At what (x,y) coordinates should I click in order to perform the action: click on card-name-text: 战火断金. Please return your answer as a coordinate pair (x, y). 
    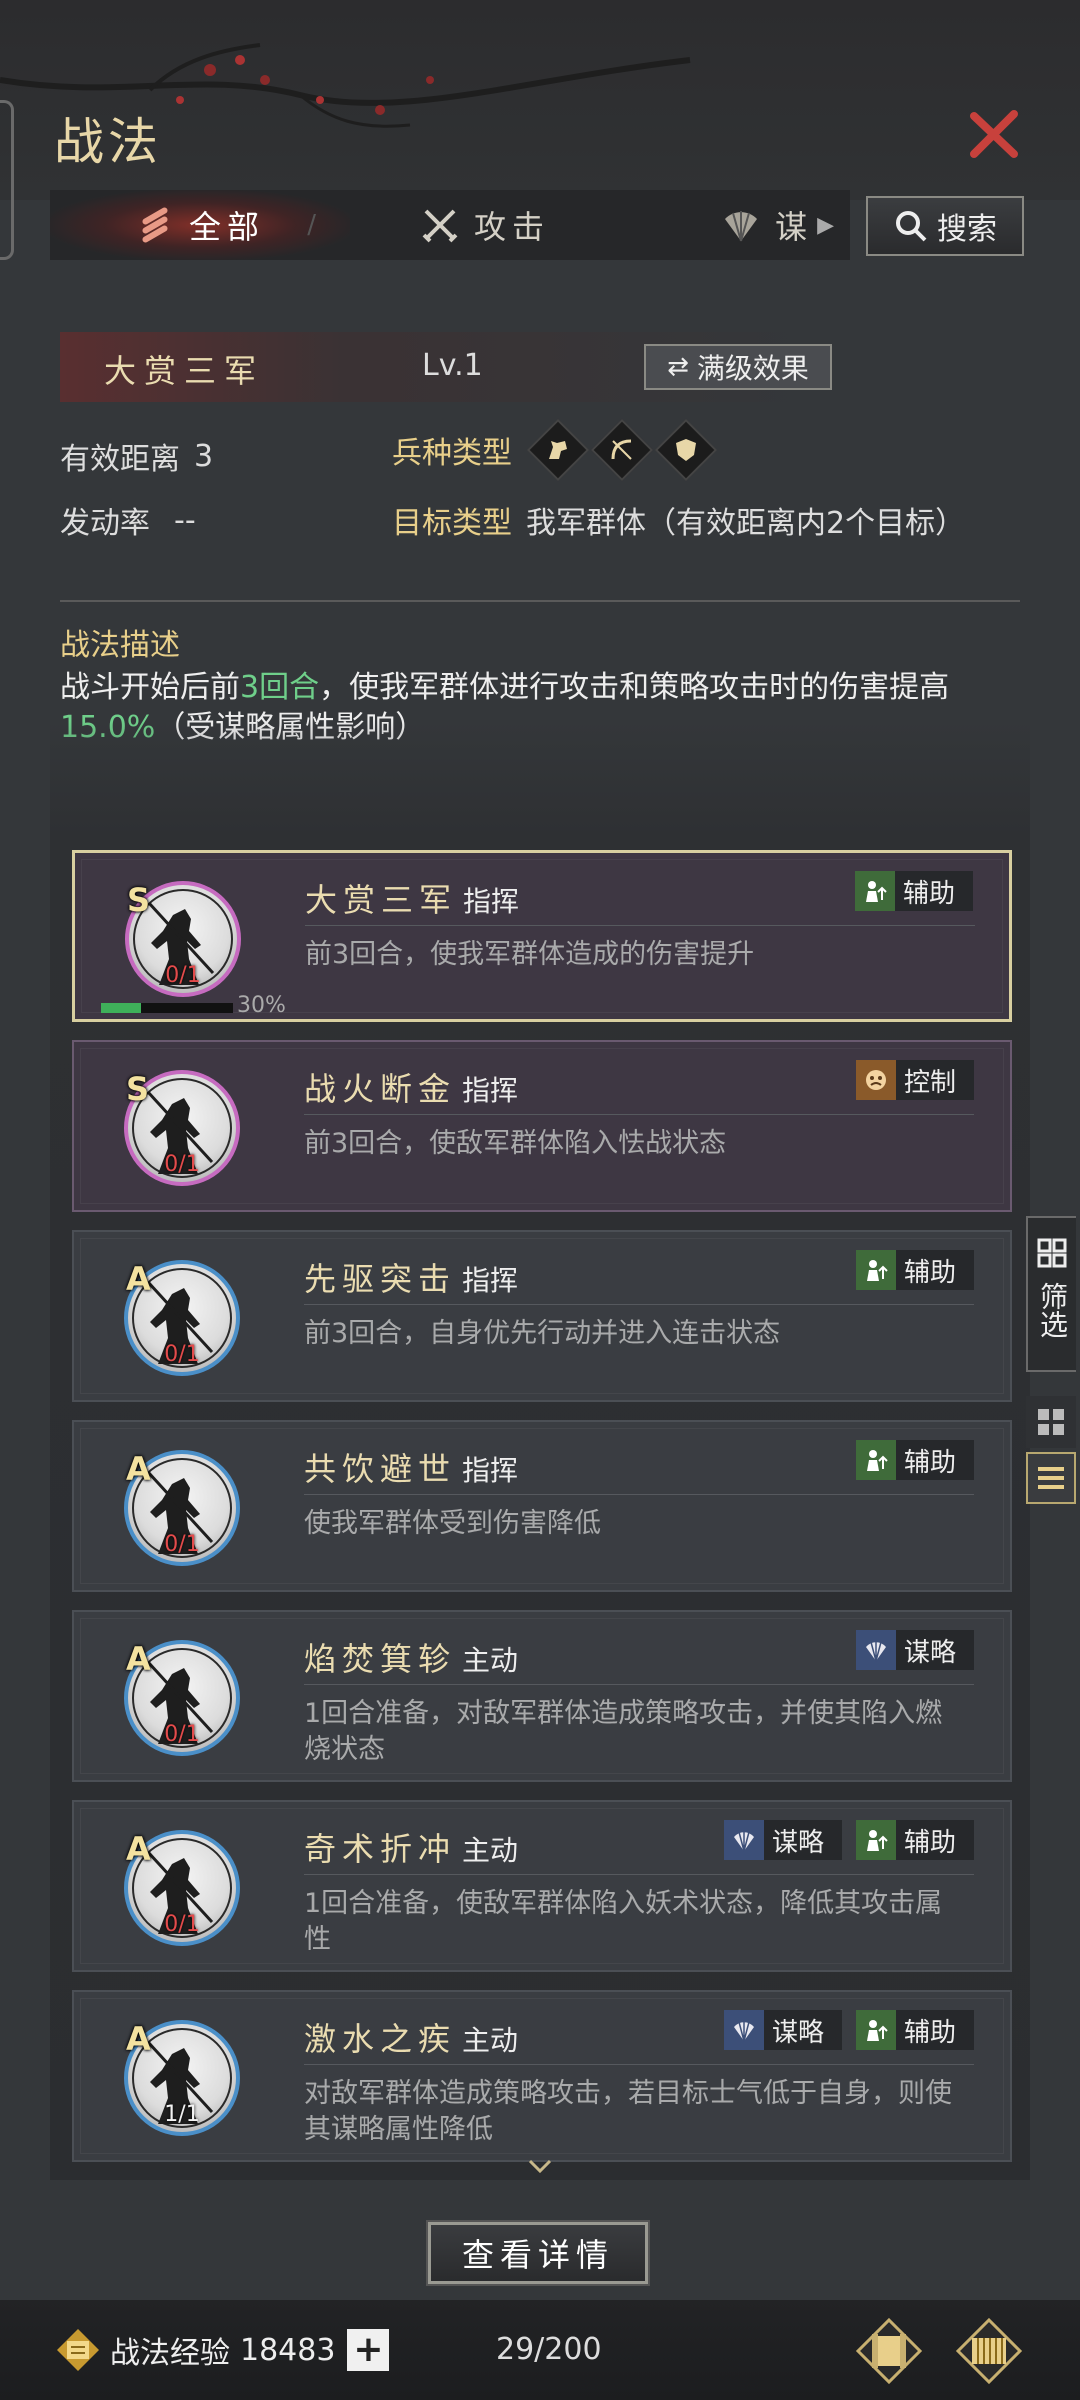
    Looking at the image, I should click on (380, 1089).